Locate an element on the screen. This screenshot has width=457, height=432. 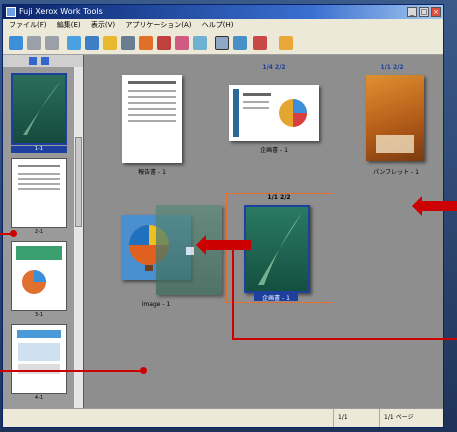
save-icon is located at coordinates (92, 43).